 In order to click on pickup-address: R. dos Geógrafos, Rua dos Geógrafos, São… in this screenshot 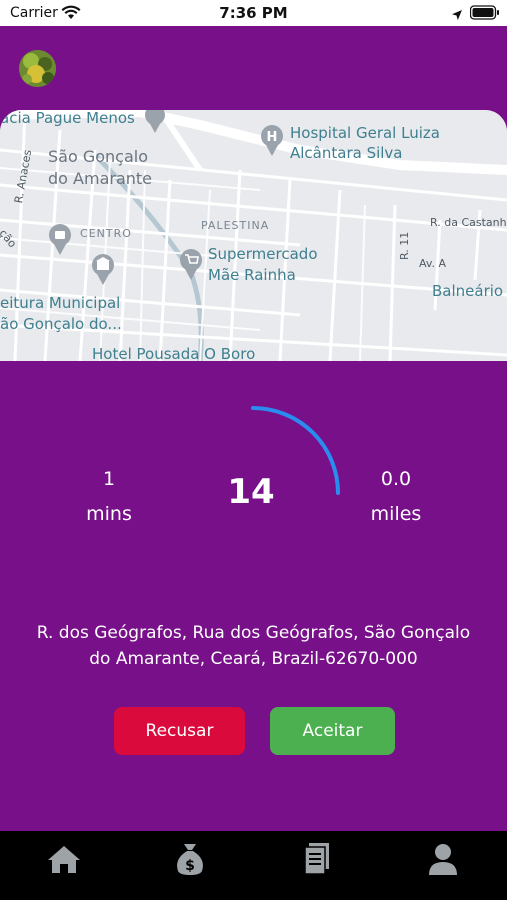, I will do `click(253, 646)`.